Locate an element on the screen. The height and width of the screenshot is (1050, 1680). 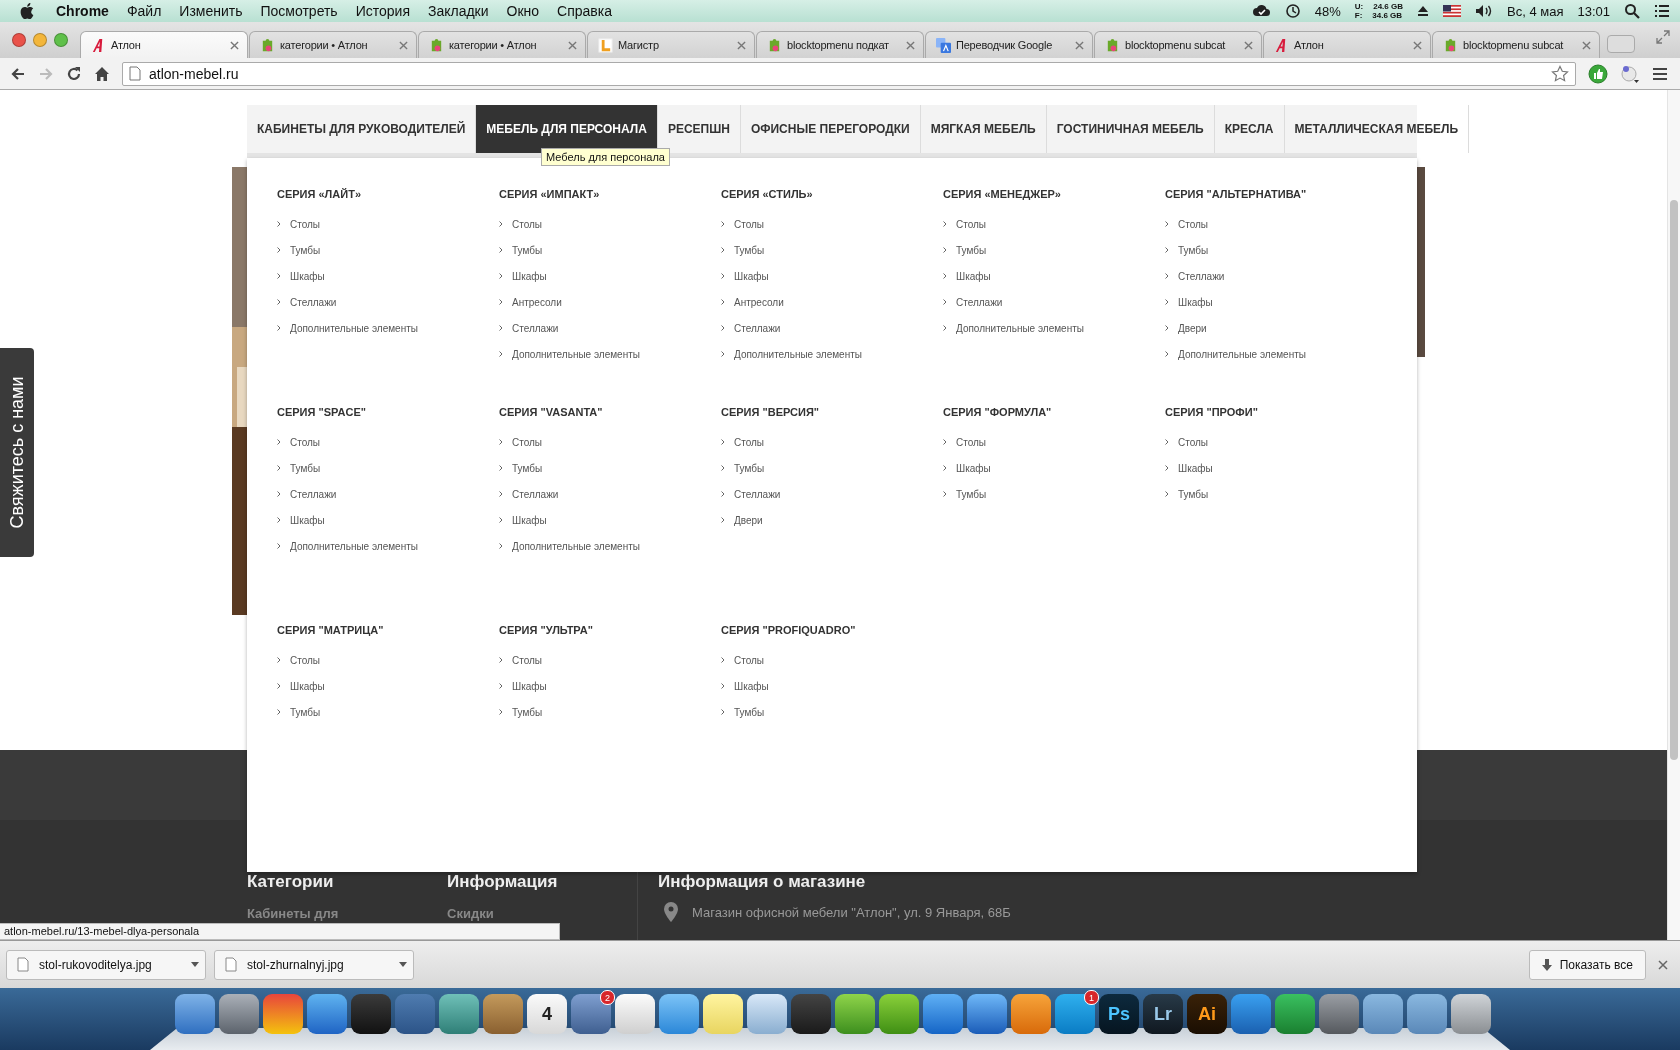
series-heading: СЕРИЯ "SPACE" is located at coordinates (388, 412).